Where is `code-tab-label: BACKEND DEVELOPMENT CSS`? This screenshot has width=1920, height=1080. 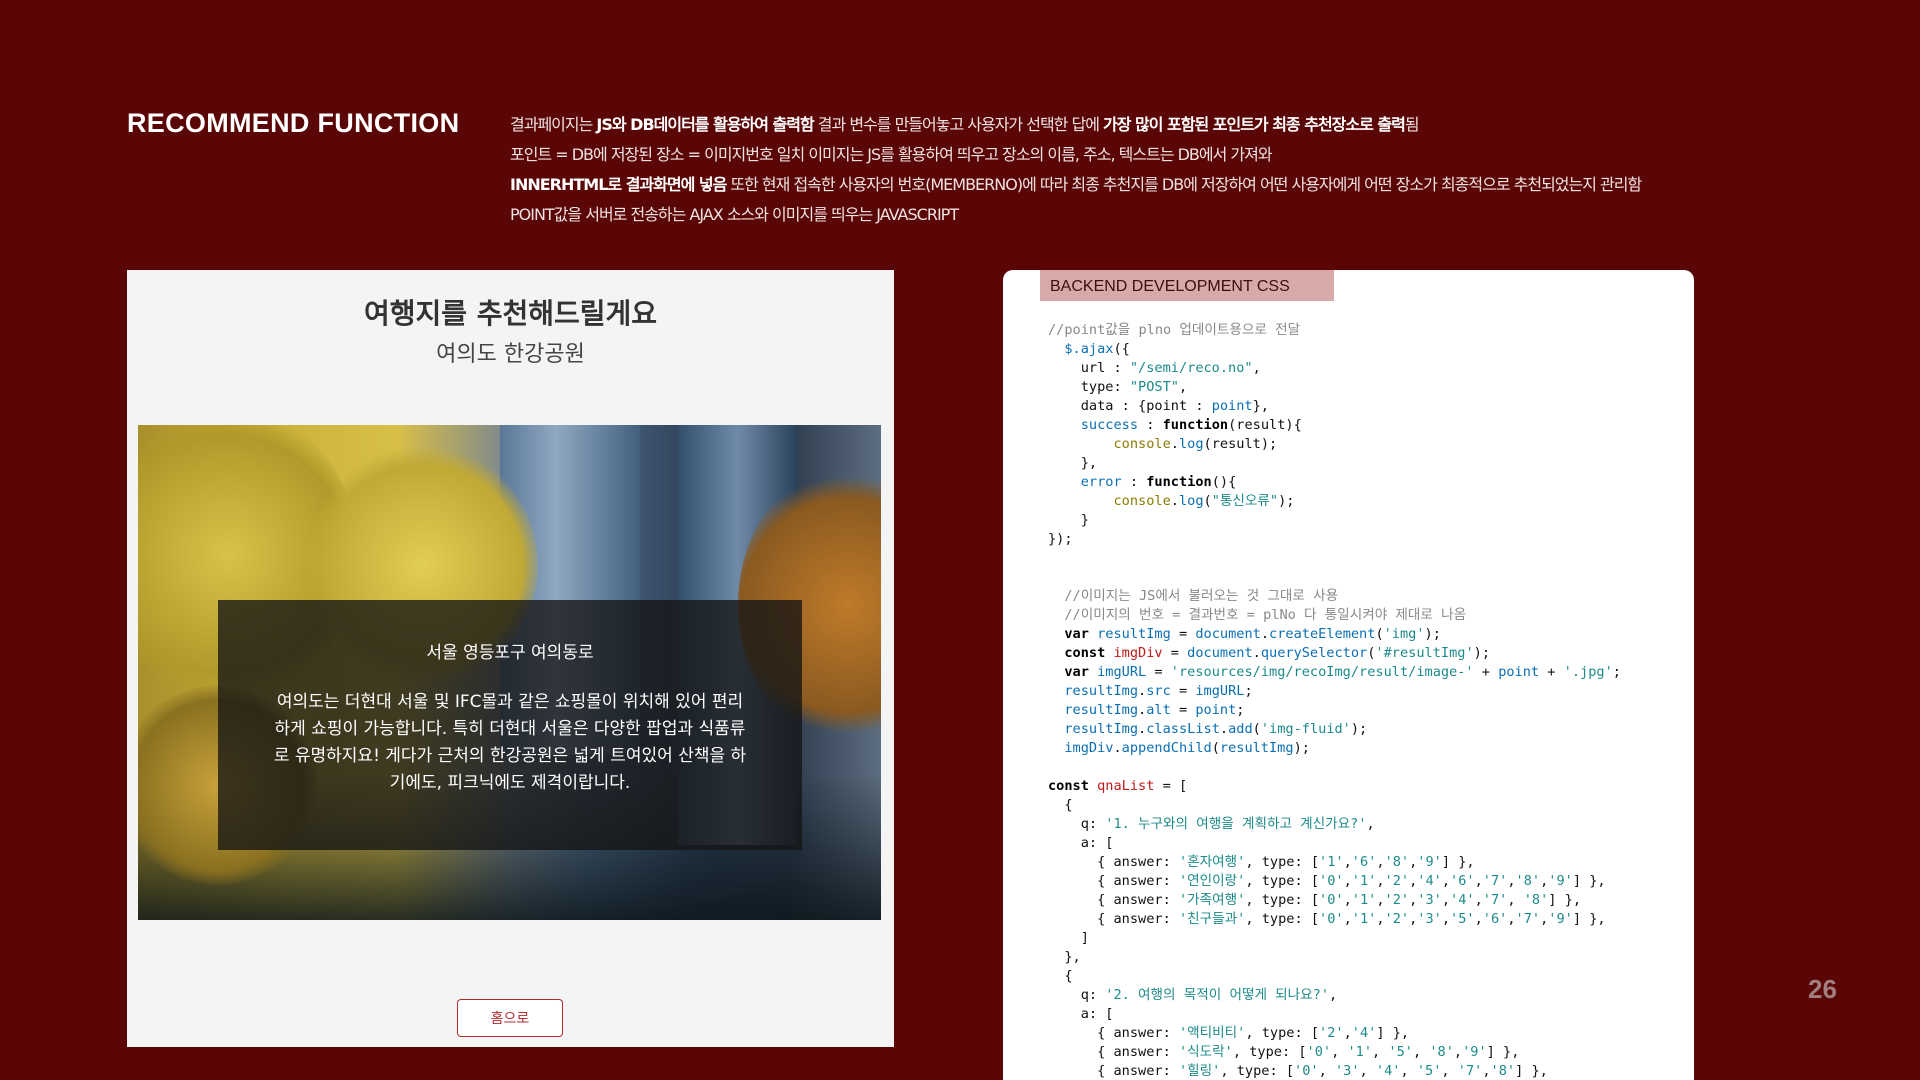 code-tab-label: BACKEND DEVELOPMENT CSS is located at coordinates (1187, 285).